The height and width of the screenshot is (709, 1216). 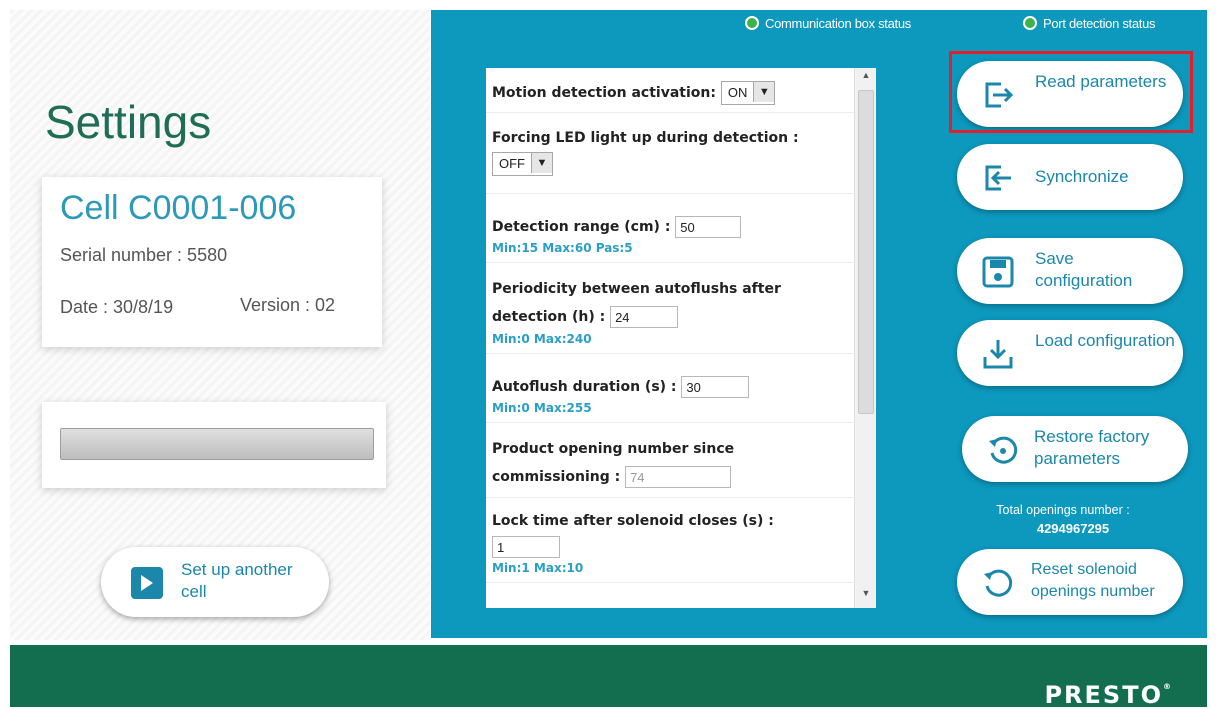 I want to click on port-status: Port detection status, so click(x=1089, y=23).